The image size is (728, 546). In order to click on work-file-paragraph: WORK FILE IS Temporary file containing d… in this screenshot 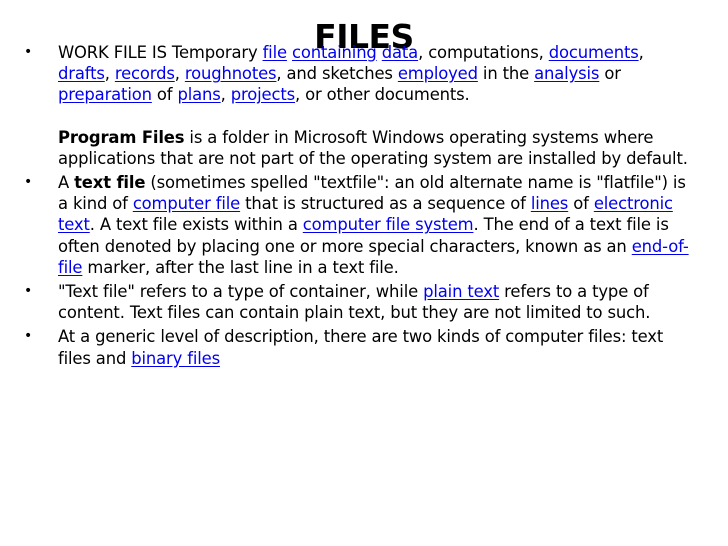, I will do `click(351, 74)`.